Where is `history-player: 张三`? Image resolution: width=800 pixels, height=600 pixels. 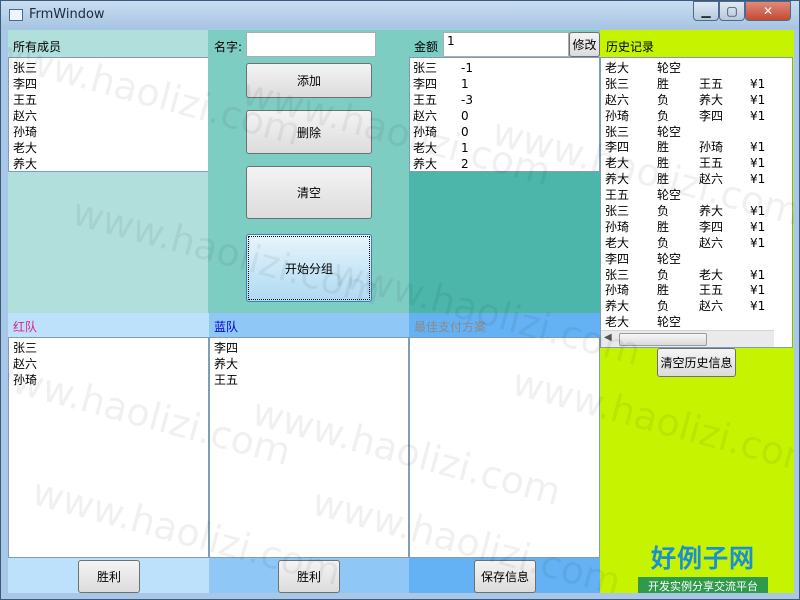 history-player: 张三 is located at coordinates (617, 211).